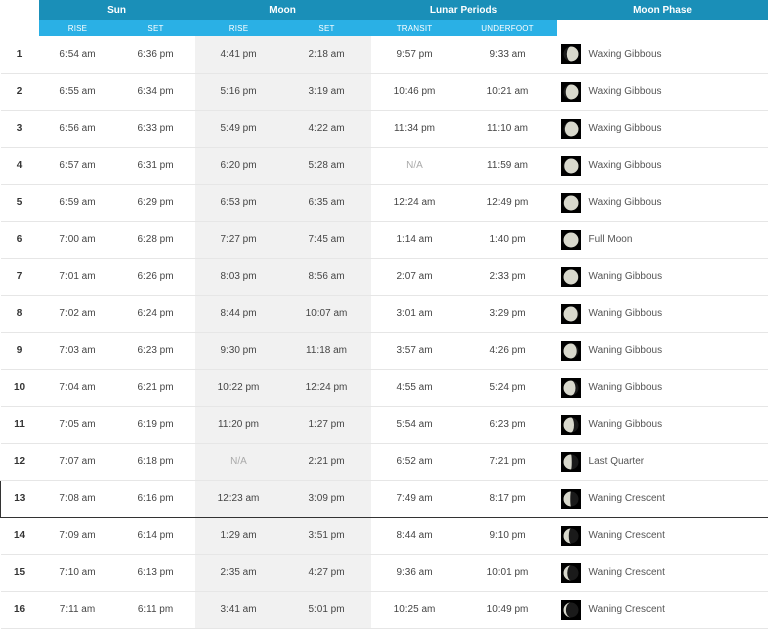  I want to click on transit-cell: 10:25 am, so click(414, 610).